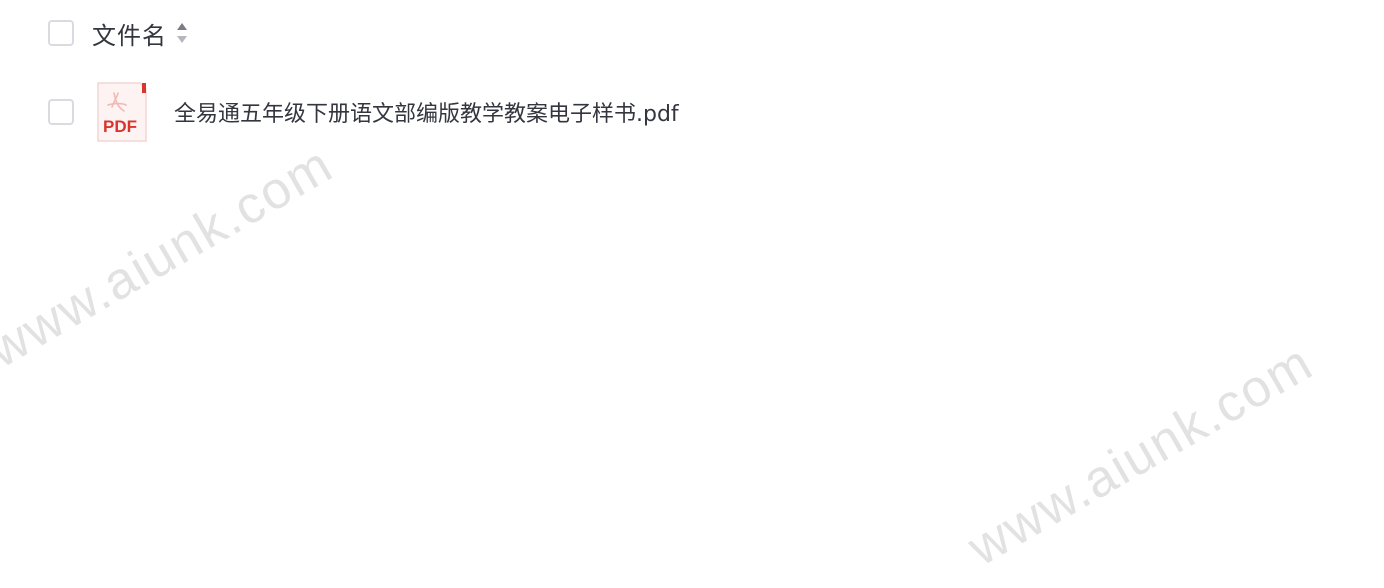 The width and height of the screenshot is (1384, 588). I want to click on select-all-checkbox, so click(61, 33).